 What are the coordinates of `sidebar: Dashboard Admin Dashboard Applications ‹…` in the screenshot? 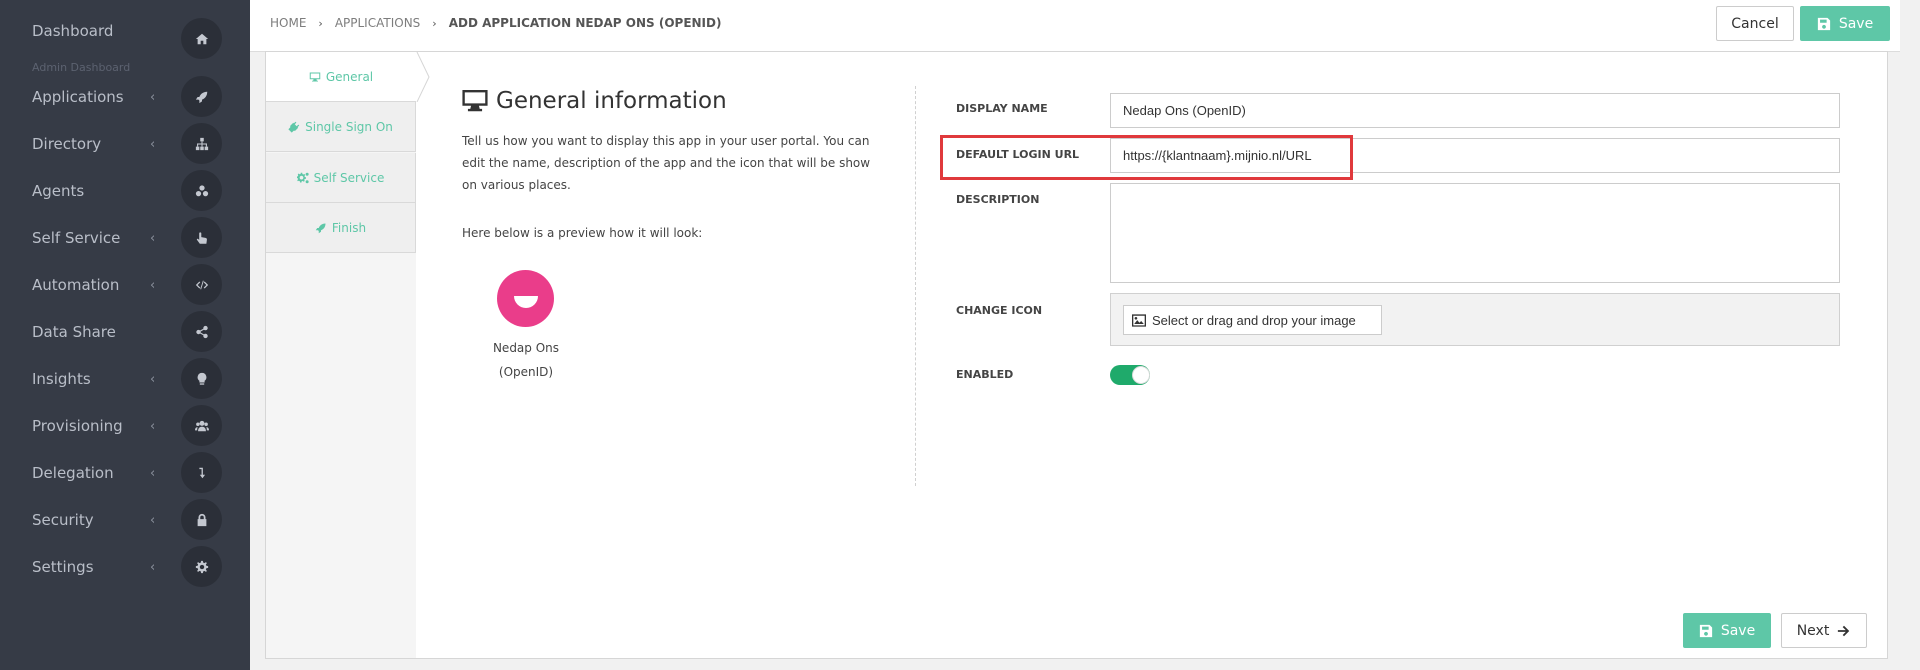 It's located at (125, 335).